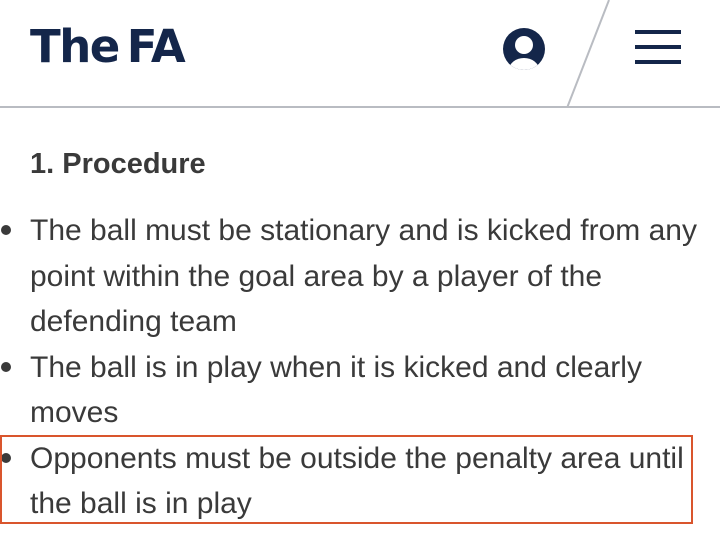 The width and height of the screenshot is (720, 546). What do you see at coordinates (588, 54) in the screenshot?
I see `header-divider` at bounding box center [588, 54].